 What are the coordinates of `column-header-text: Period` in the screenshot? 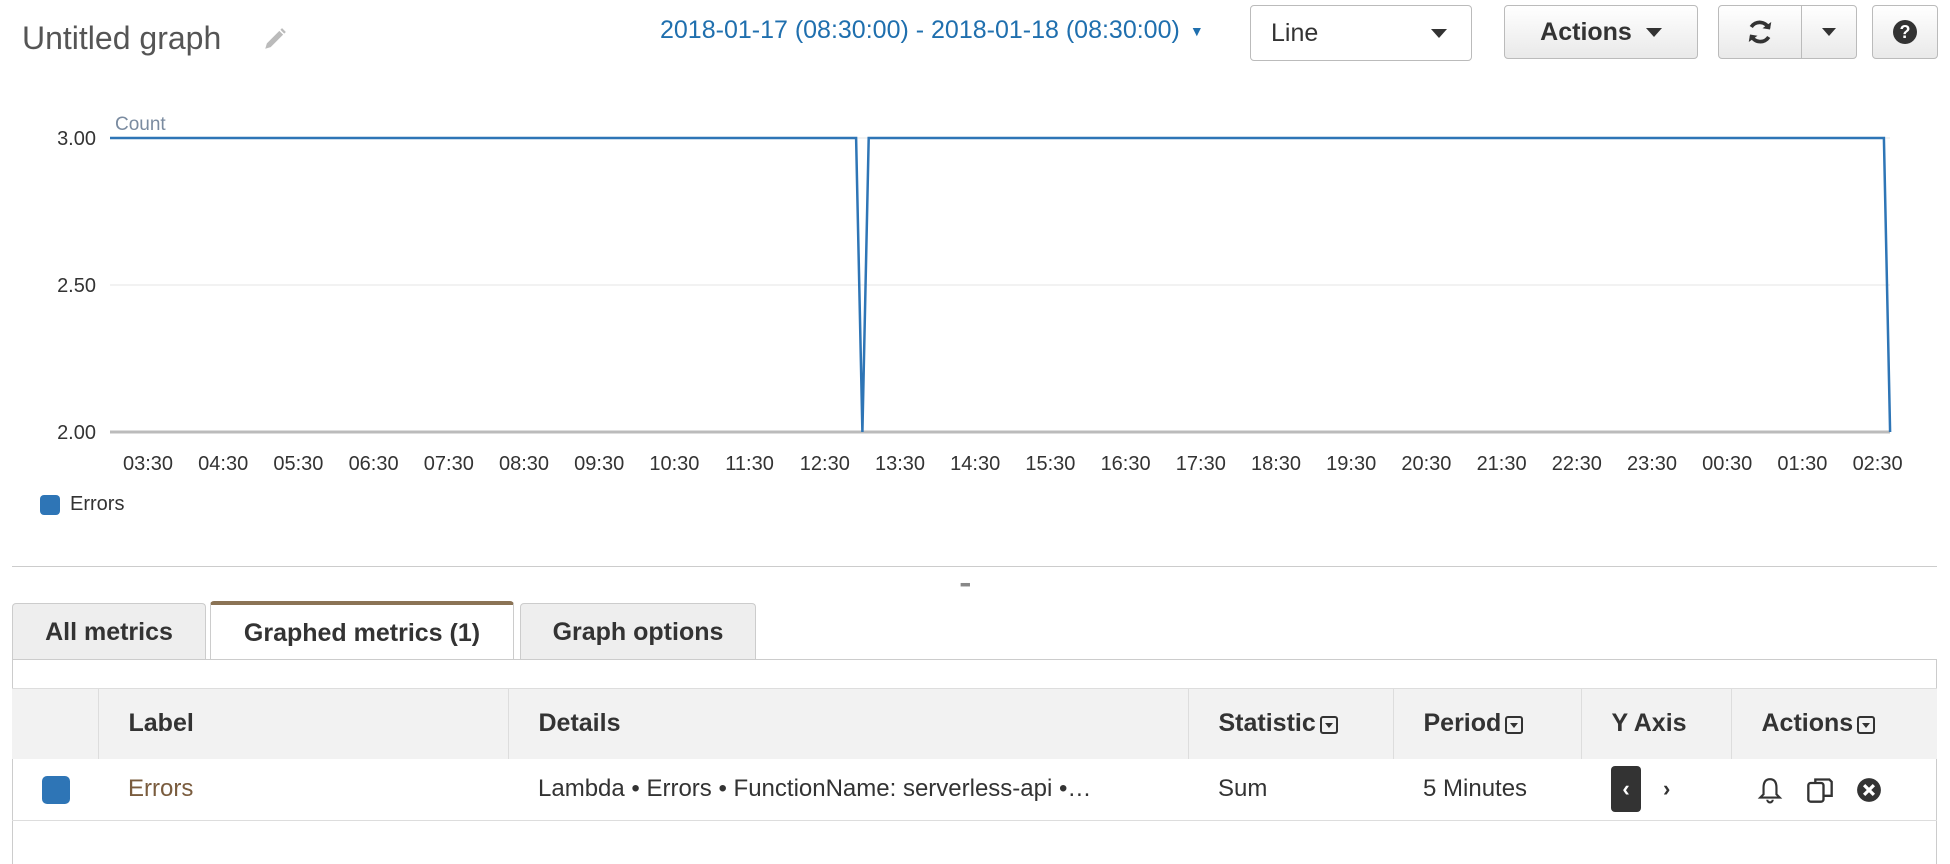 It's located at (1462, 723).